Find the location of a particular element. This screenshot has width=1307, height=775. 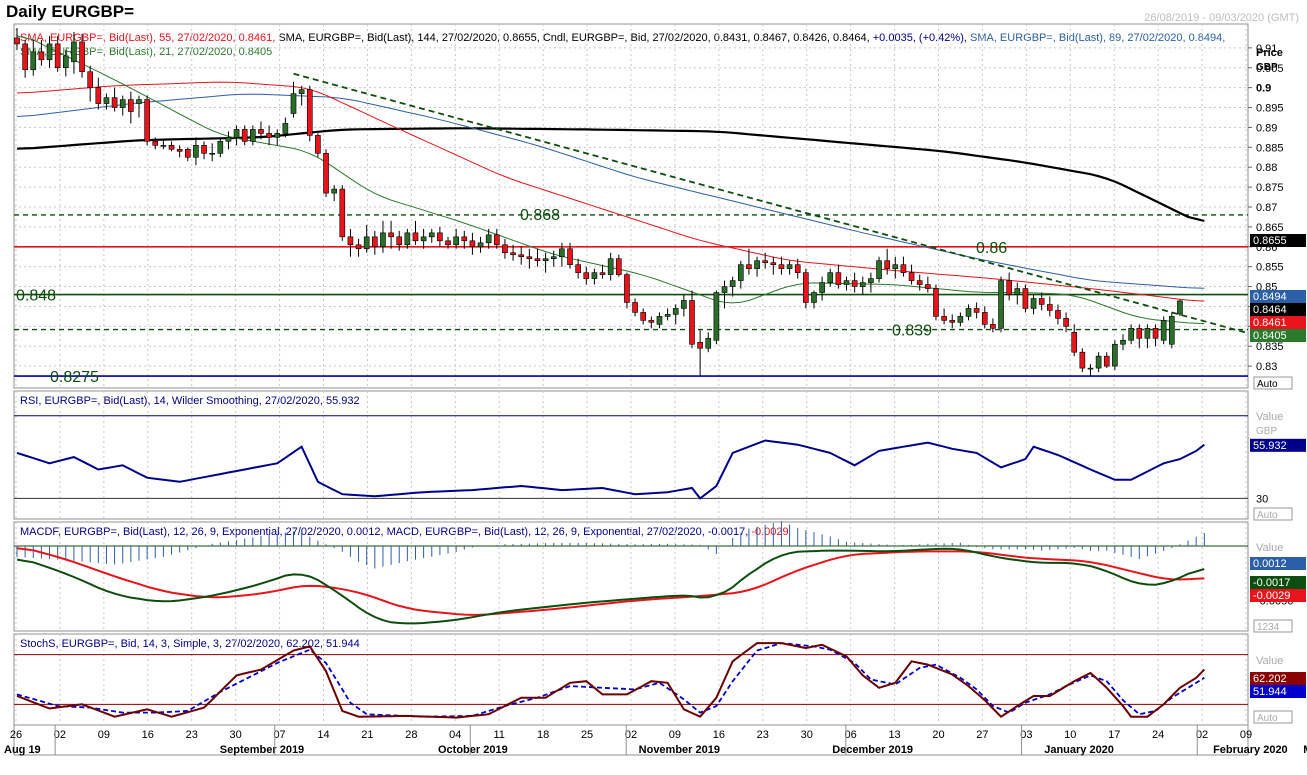

x-tick-label: 16 is located at coordinates (148, 735).